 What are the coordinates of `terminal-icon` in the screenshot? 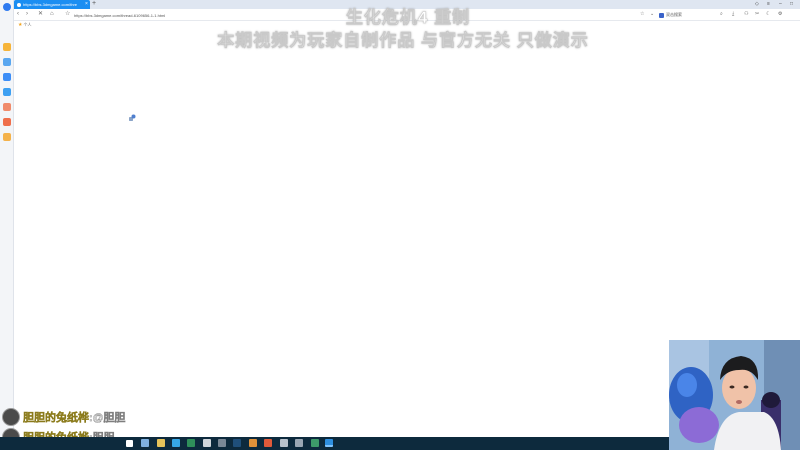 It's located at (222, 443).